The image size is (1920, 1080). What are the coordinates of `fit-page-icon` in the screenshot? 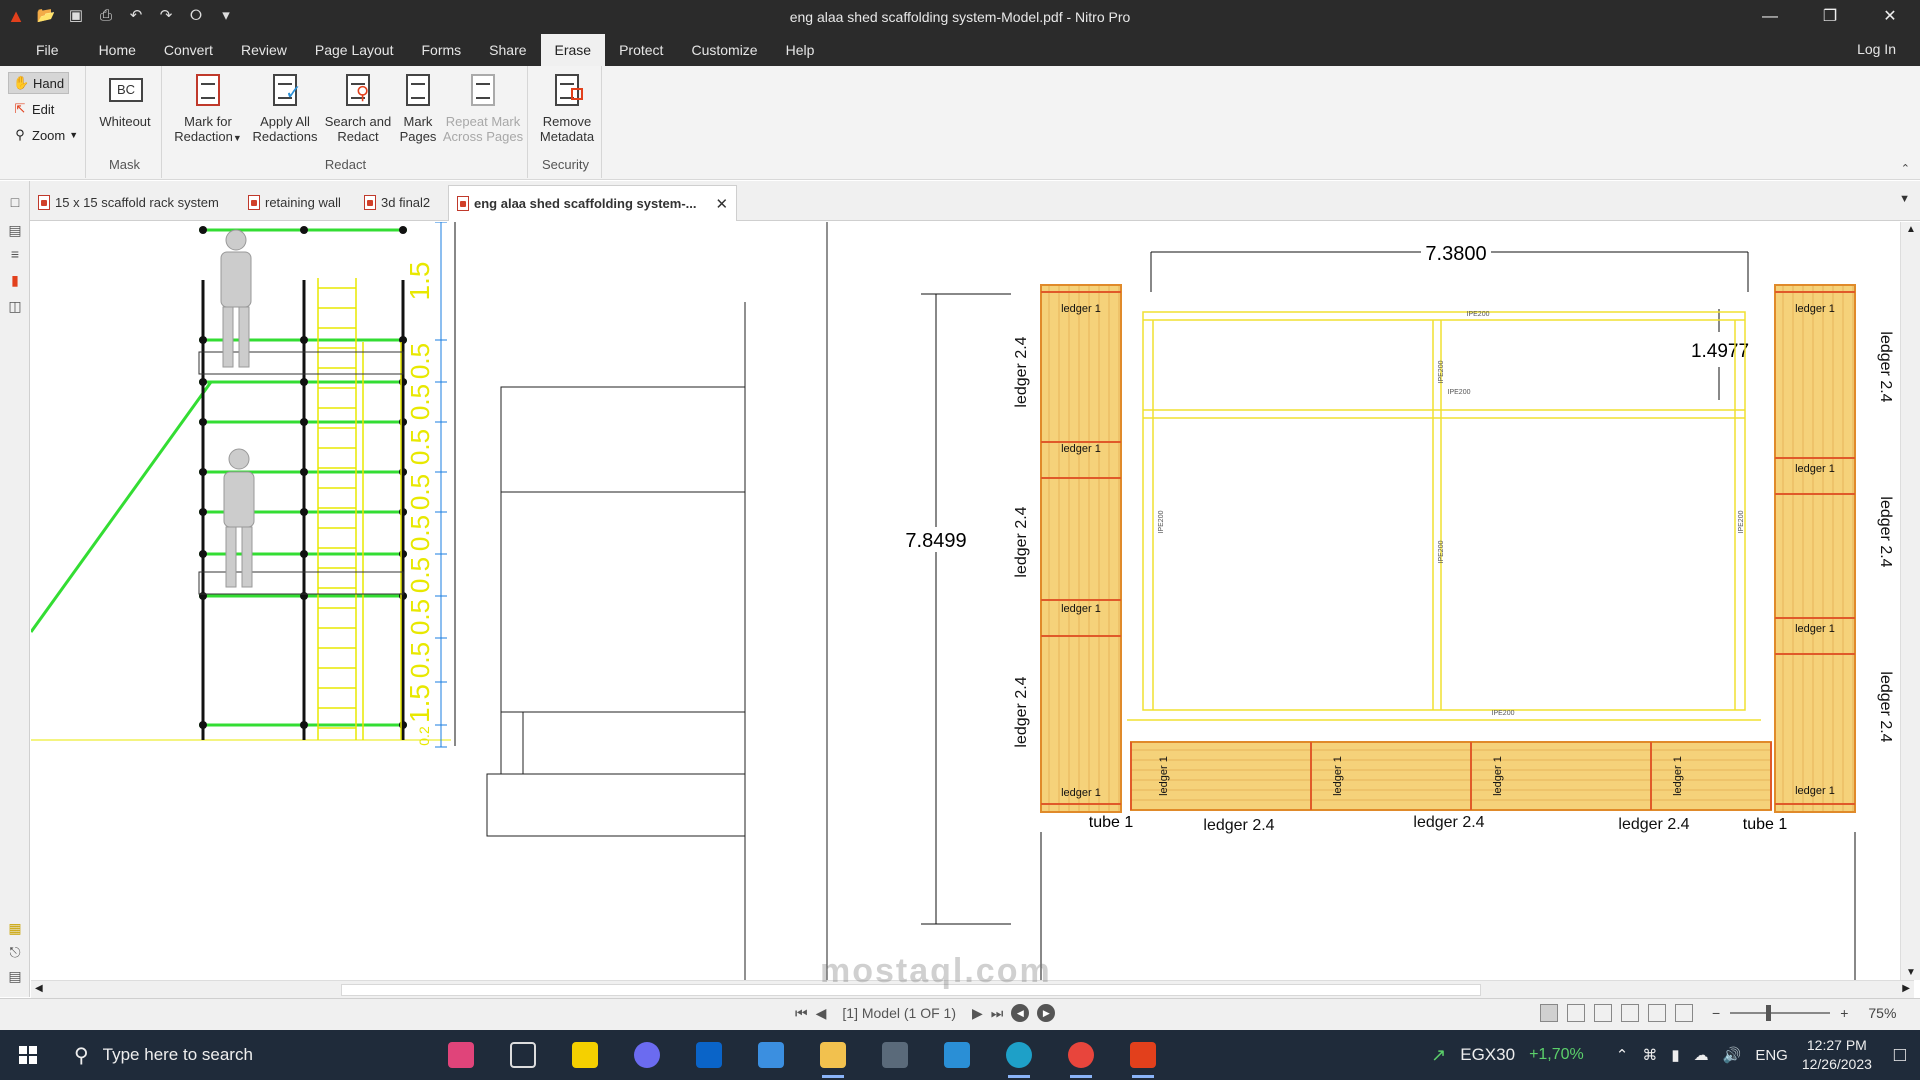 It's located at (1657, 1013).